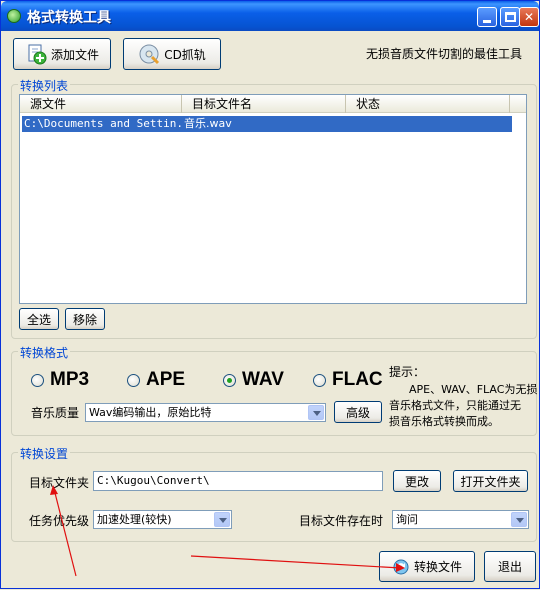  What do you see at coordinates (358, 412) in the screenshot?
I see `advanced-button: 高级` at bounding box center [358, 412].